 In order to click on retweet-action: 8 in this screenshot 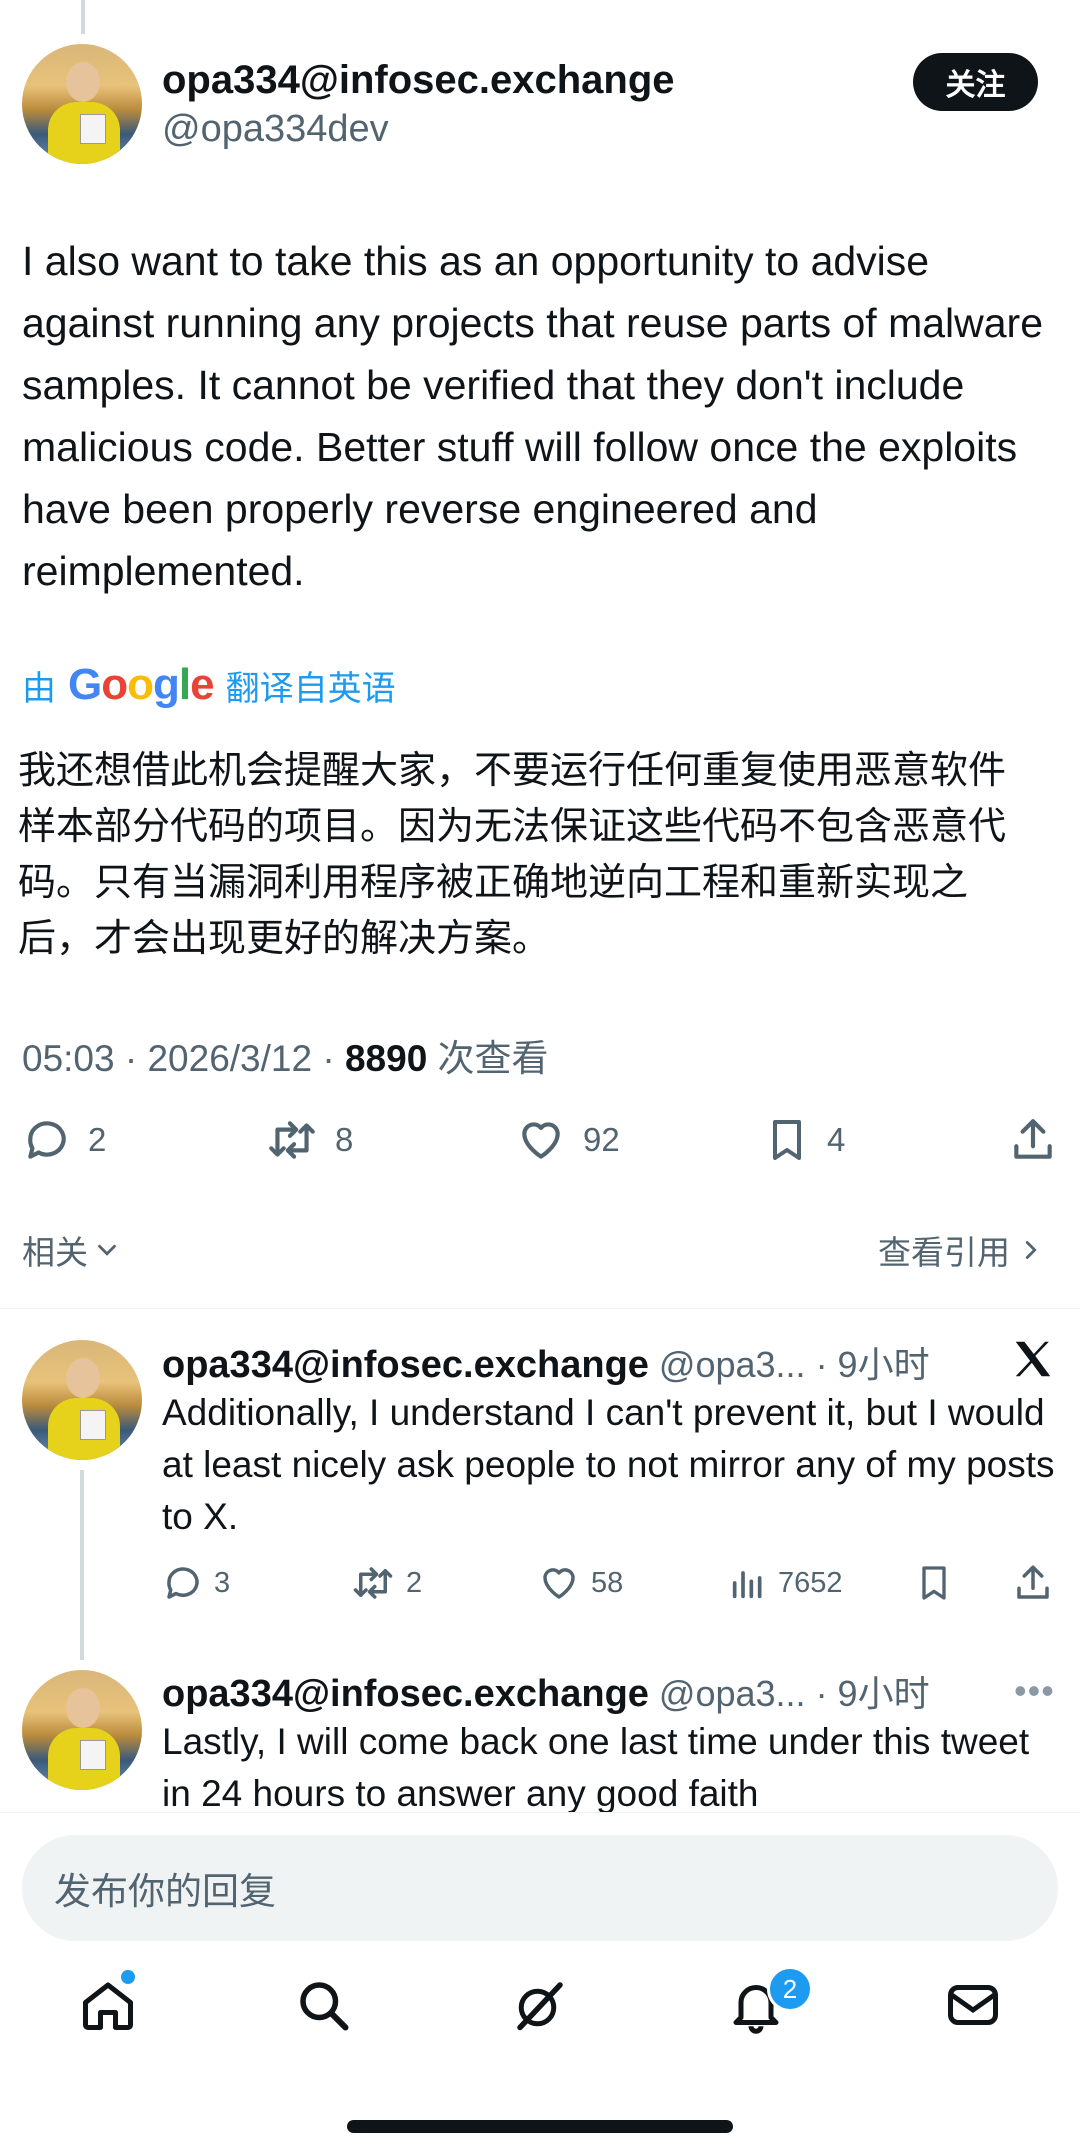, I will do `click(309, 1140)`.